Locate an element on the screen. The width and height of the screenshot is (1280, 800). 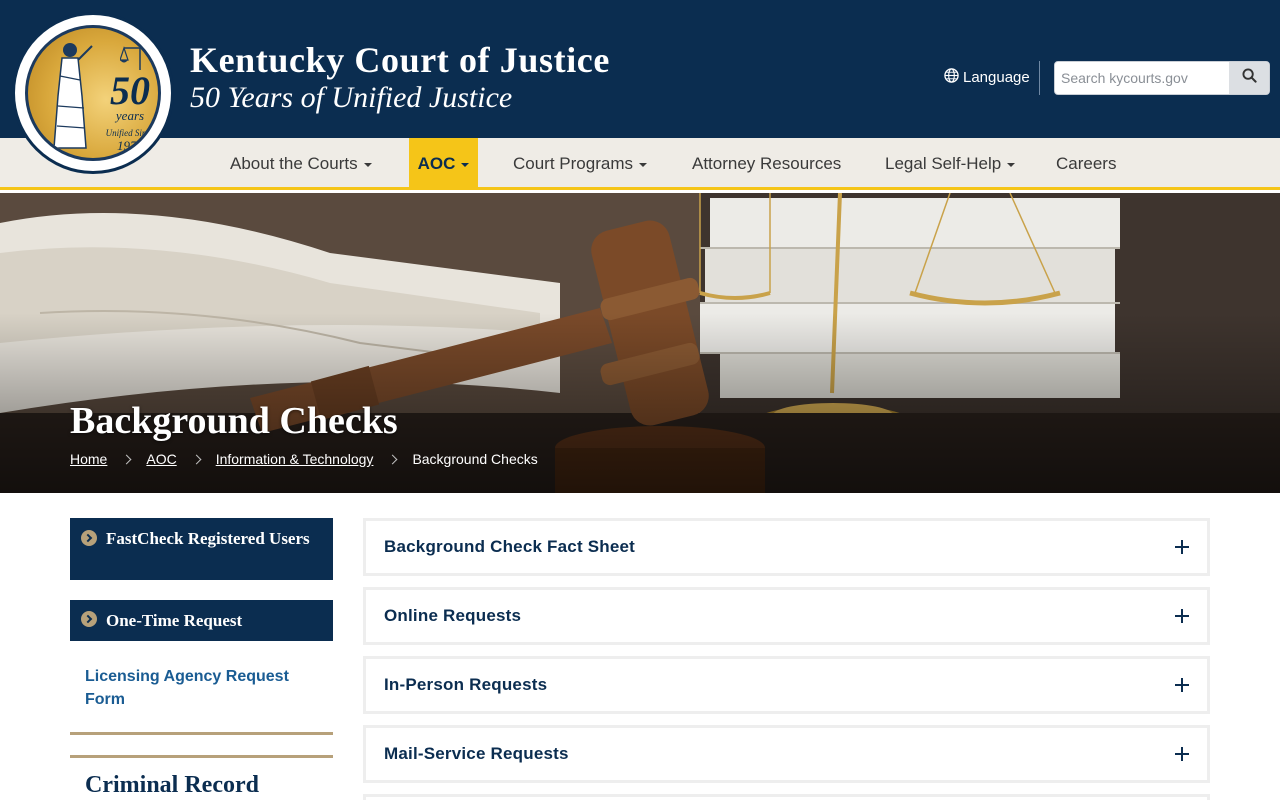
accordion-label: Online Requests is located at coordinates (453, 615).